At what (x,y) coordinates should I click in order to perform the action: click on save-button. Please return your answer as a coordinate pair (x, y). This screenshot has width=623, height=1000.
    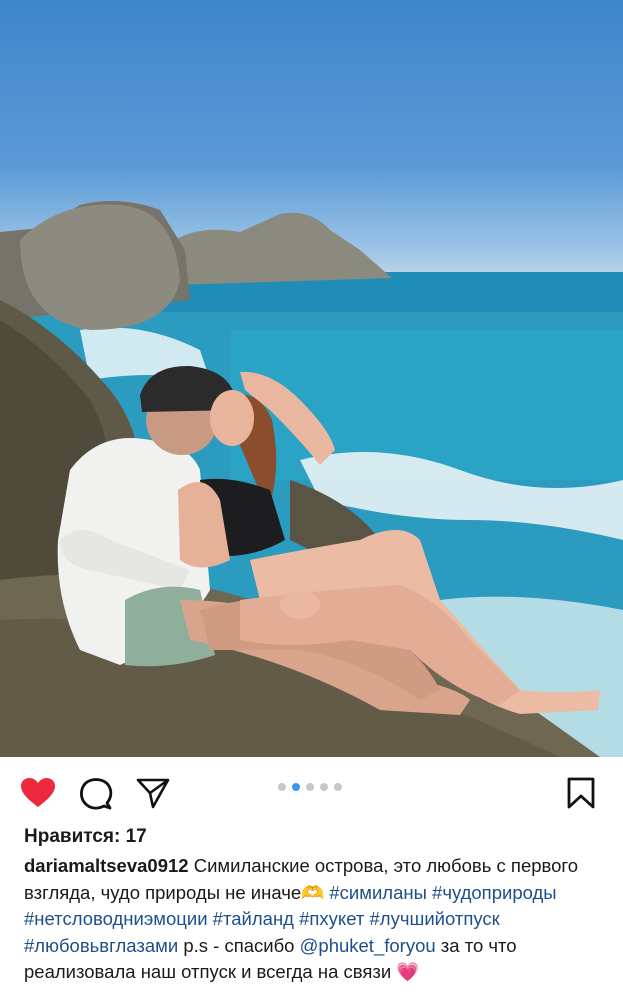
    Looking at the image, I should click on (581, 793).